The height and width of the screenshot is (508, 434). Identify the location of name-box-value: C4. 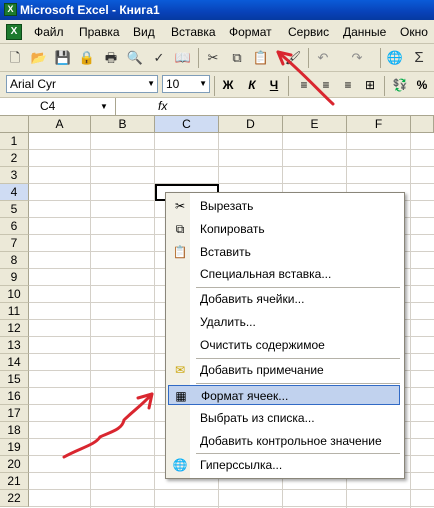
(48, 106).